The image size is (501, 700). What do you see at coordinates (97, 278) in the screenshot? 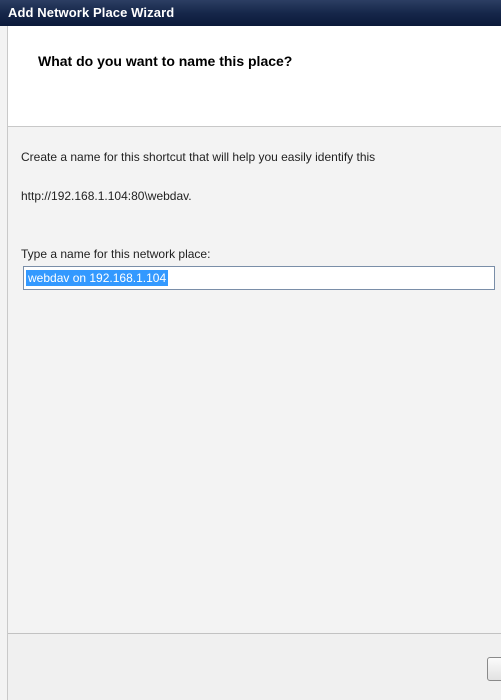
I see `selected-name-text: webdav on 192.168.1.104` at bounding box center [97, 278].